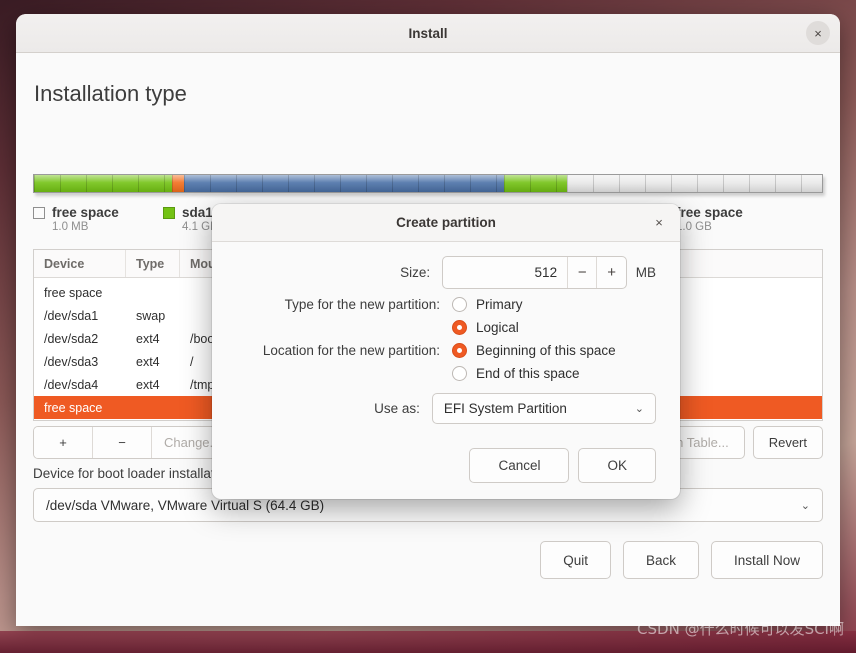 The width and height of the screenshot is (856, 653). What do you see at coordinates (197, 212) in the screenshot?
I see `legend-label: sda1` at bounding box center [197, 212].